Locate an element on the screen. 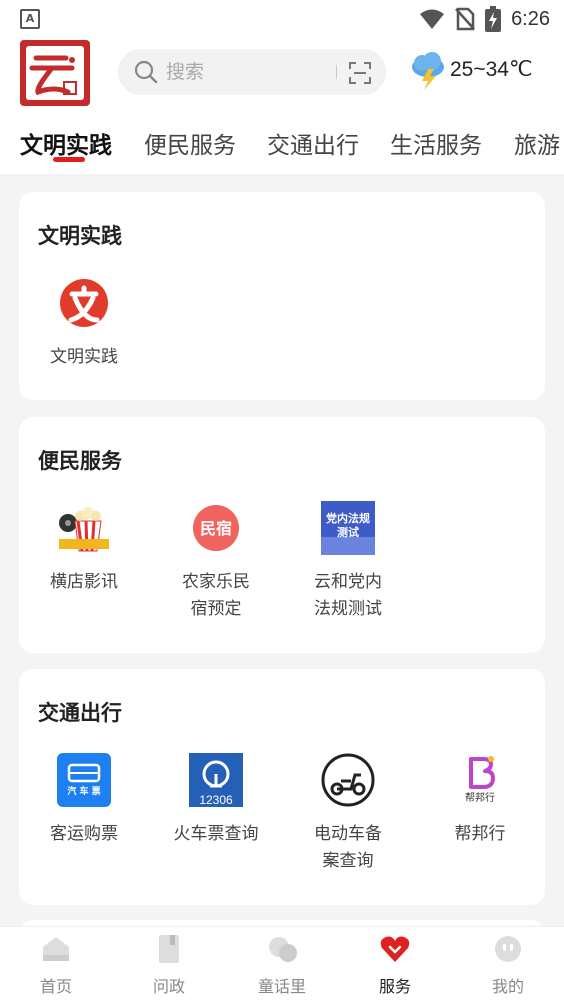  book-icon is located at coordinates (169, 949).